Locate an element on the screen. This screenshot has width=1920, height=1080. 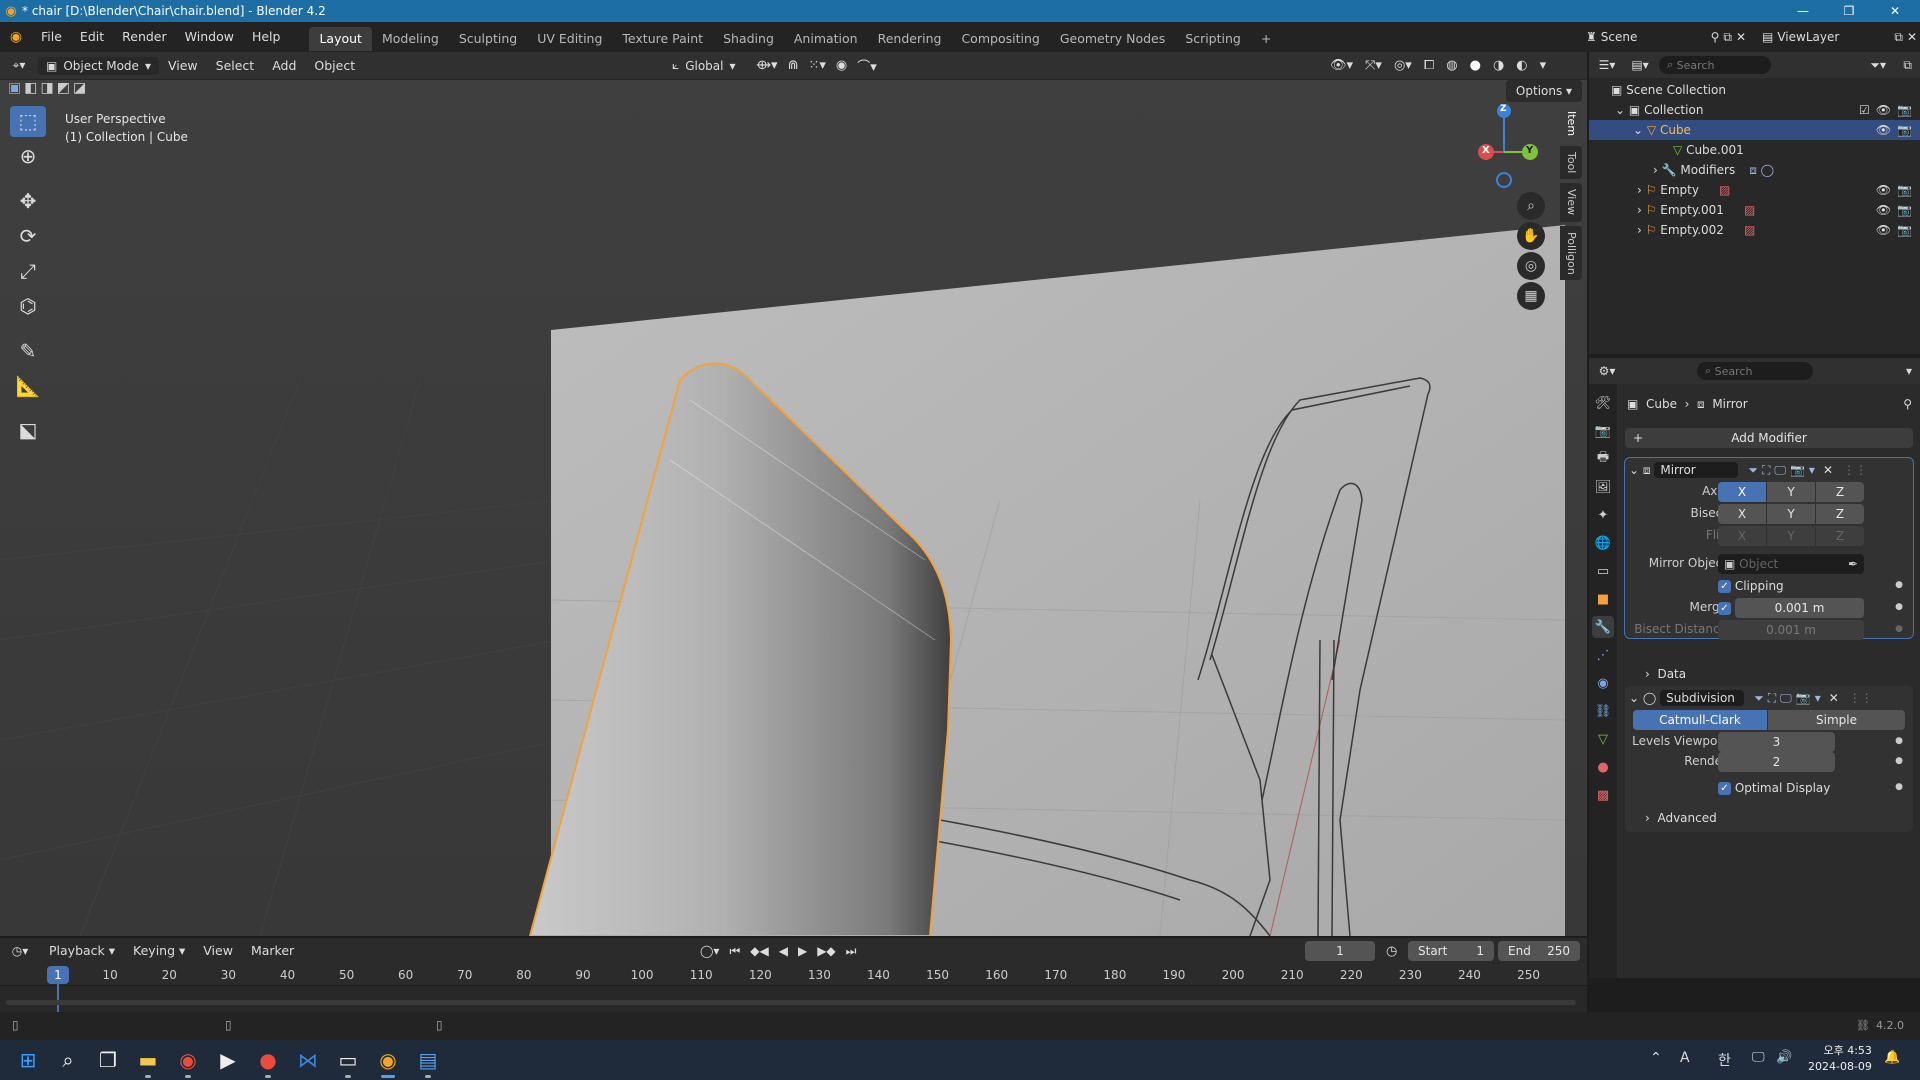
search-icon: ⌕ is located at coordinates (68, 1060).